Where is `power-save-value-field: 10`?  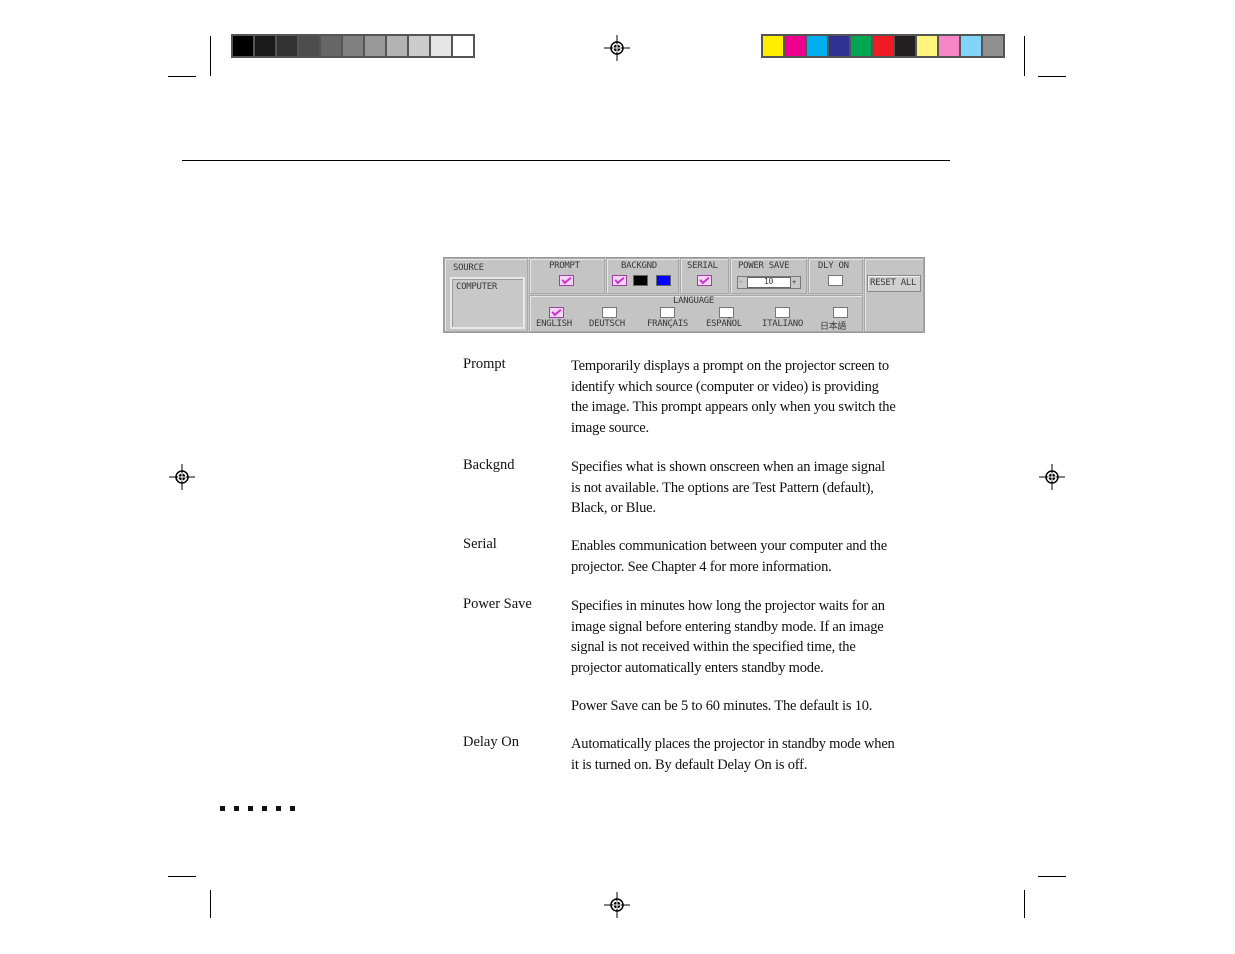
power-save-value-field: 10 is located at coordinates (769, 282).